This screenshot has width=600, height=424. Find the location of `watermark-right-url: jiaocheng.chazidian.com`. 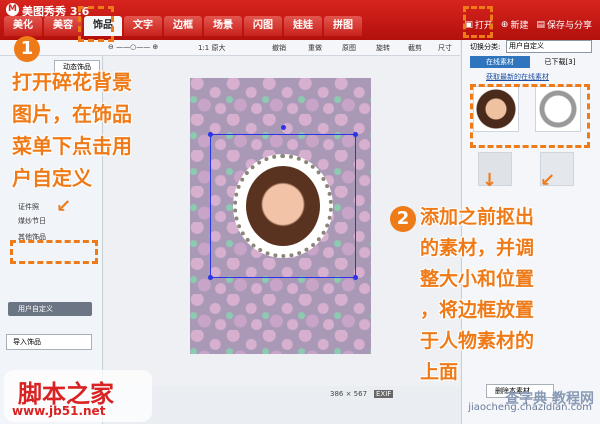

watermark-right-url: jiaocheng.chazidian.com is located at coordinates (530, 407).